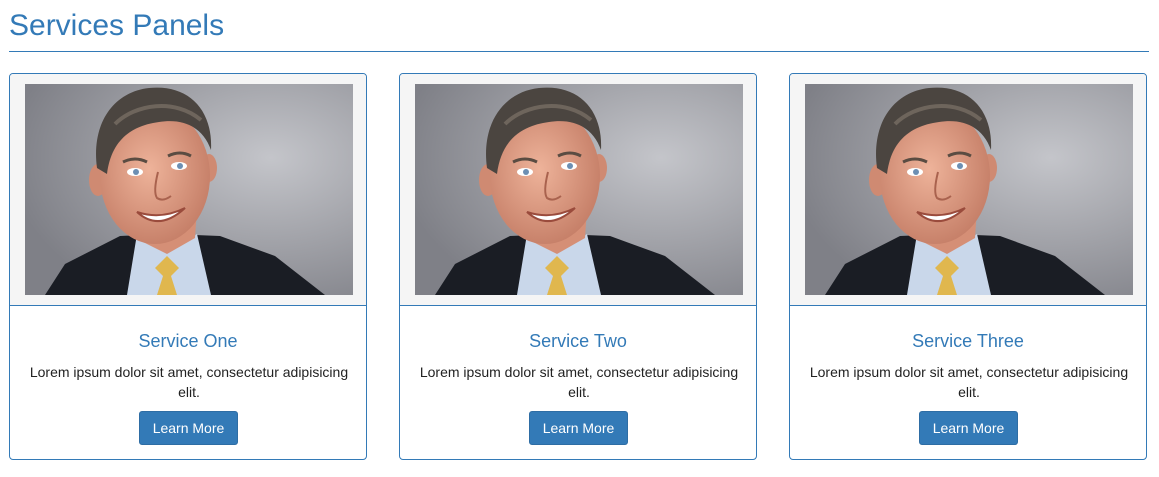 The height and width of the screenshot is (477, 1159). What do you see at coordinates (579, 51) in the screenshot?
I see `title-divider` at bounding box center [579, 51].